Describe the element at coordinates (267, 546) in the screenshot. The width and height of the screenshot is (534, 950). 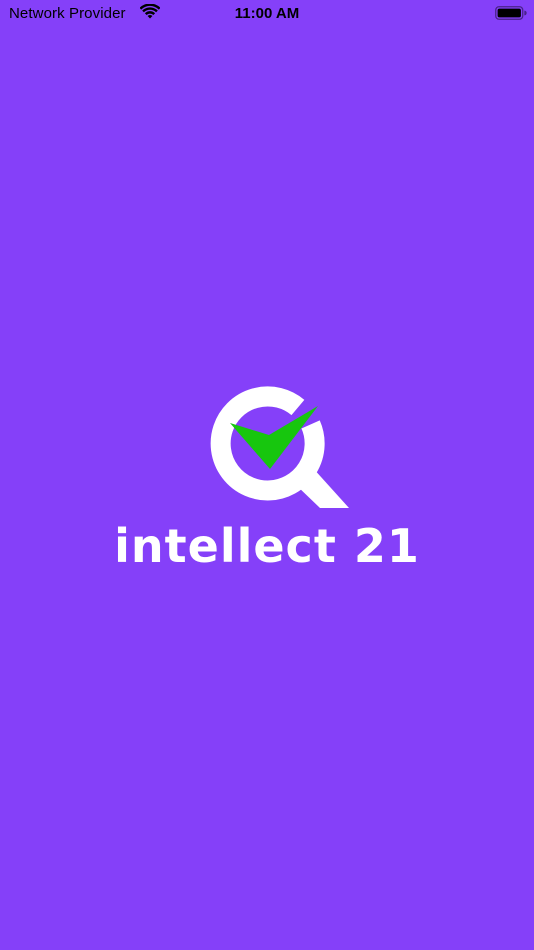
I see `brand-name: intellect 21` at that location.